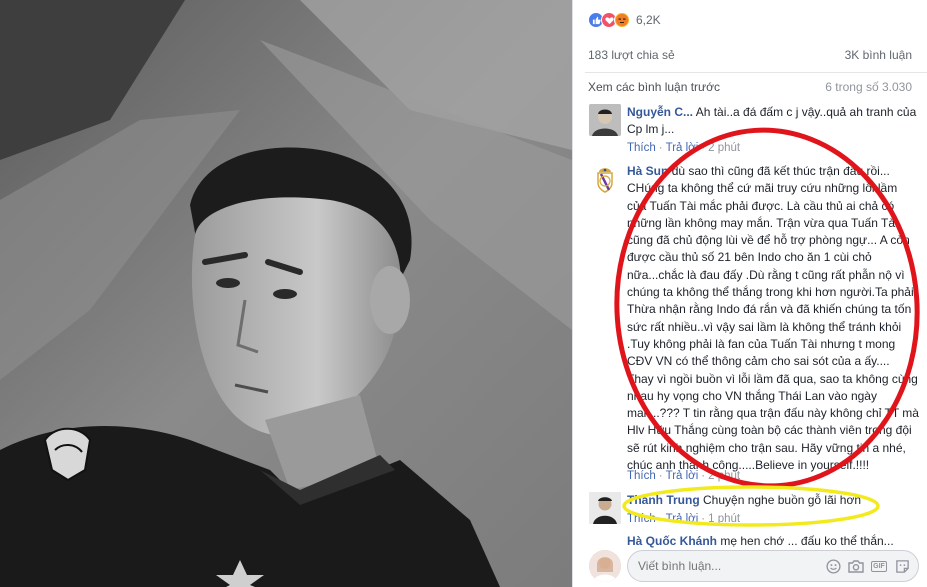 This screenshot has width=927, height=587. Describe the element at coordinates (833, 566) in the screenshot. I see `emoji-icon` at that location.